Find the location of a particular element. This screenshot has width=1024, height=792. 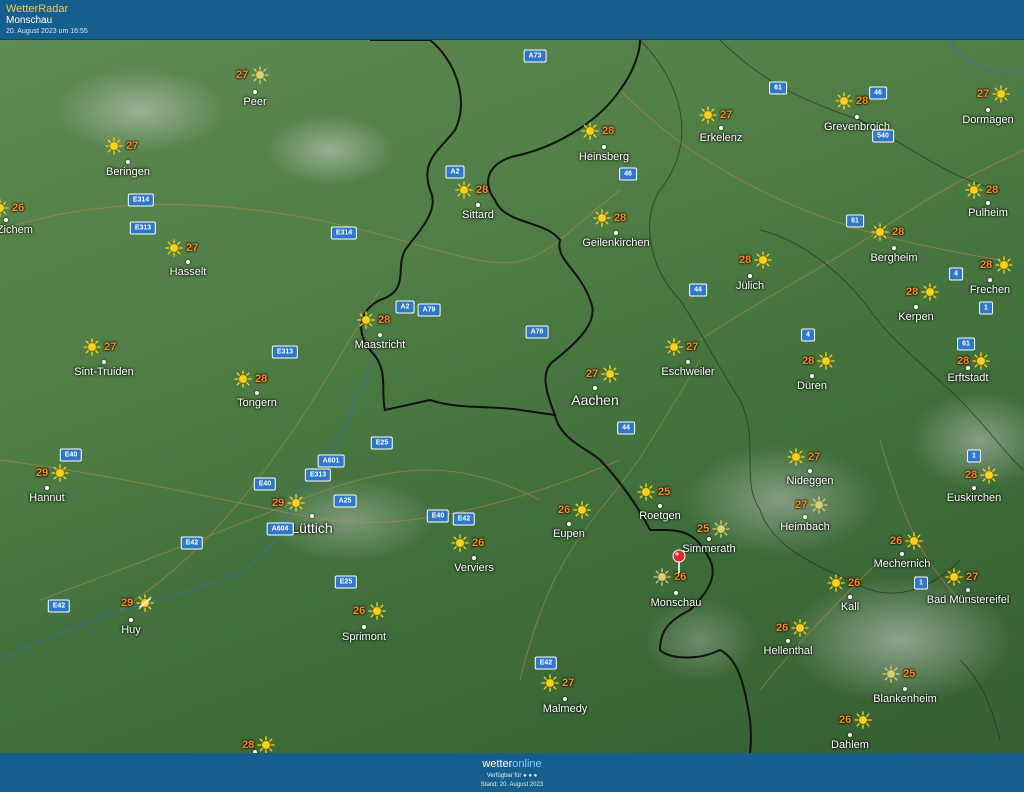

weather-marker-geilenkirchen: 28 is located at coordinates (609, 218).